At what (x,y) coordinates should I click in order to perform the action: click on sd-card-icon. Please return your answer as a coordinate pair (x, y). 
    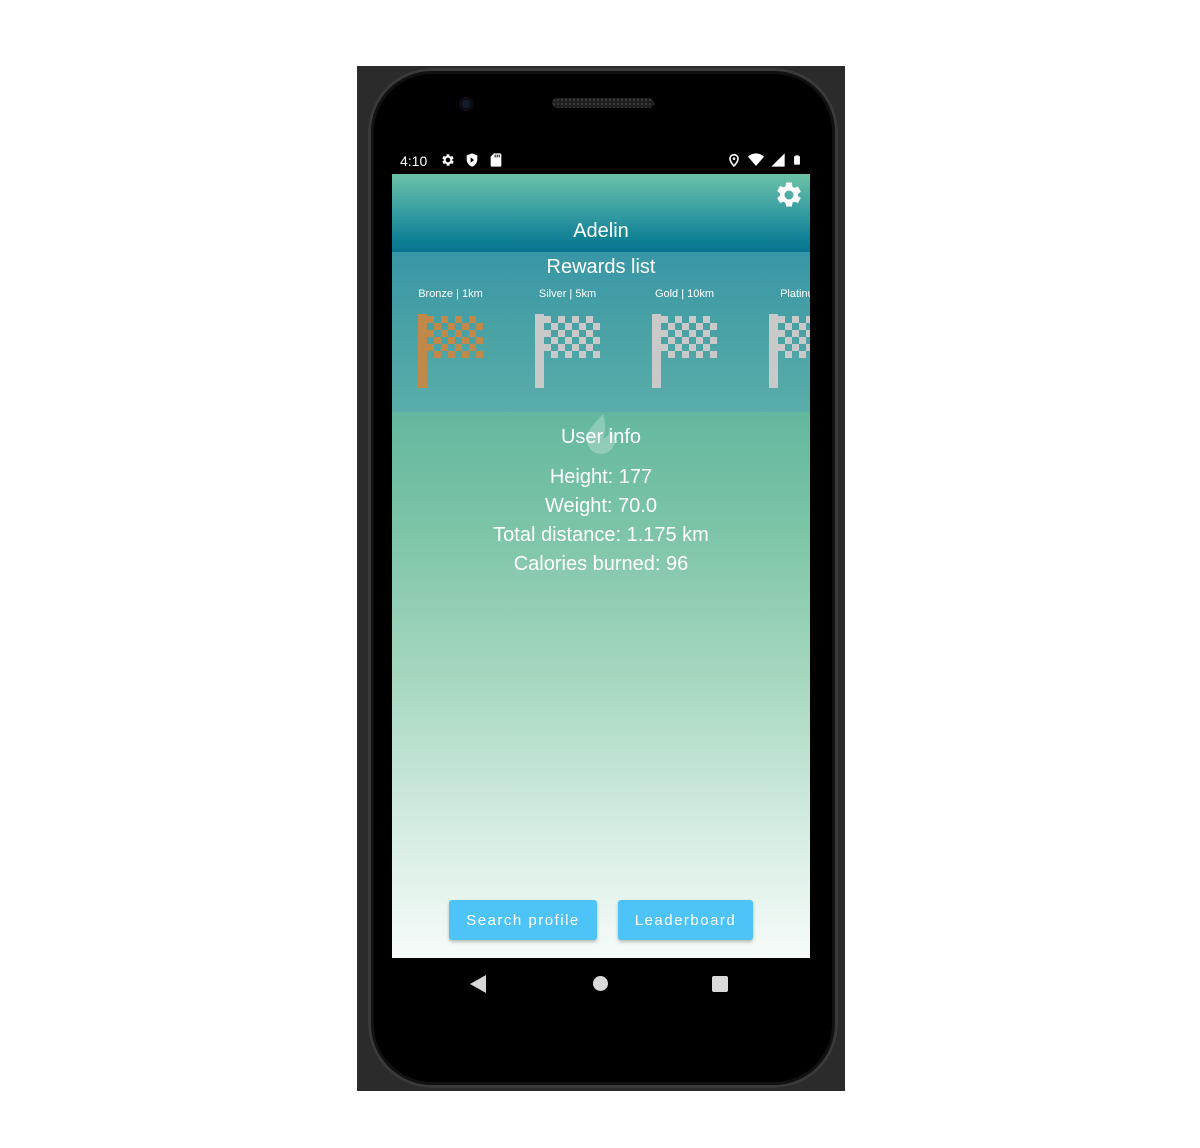
    Looking at the image, I should click on (496, 160).